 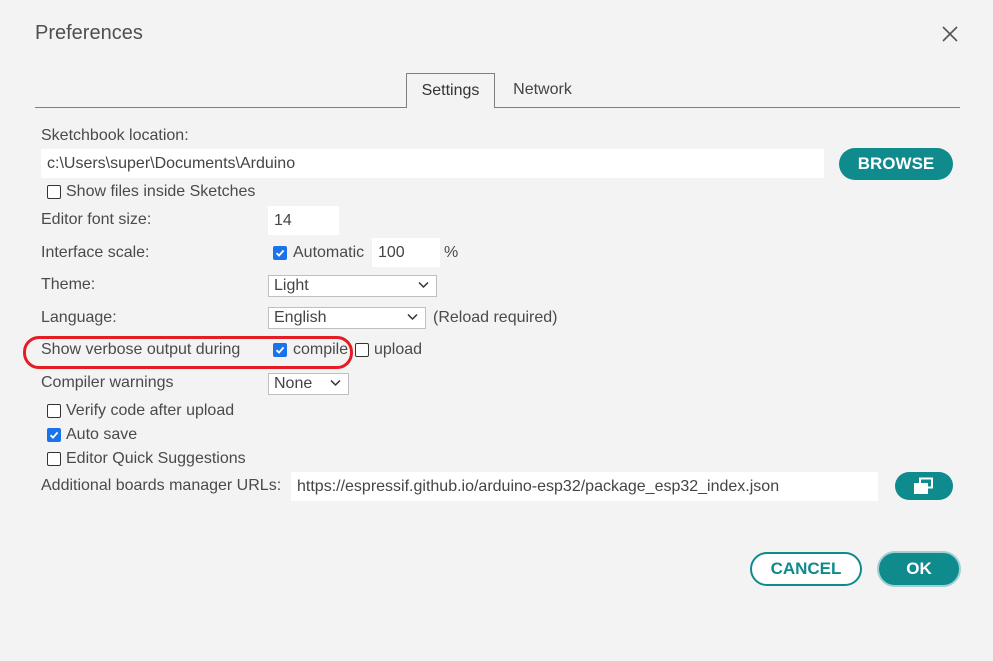 I want to click on quick-suggestions-label: Editor Quick Suggestions, so click(x=156, y=458).